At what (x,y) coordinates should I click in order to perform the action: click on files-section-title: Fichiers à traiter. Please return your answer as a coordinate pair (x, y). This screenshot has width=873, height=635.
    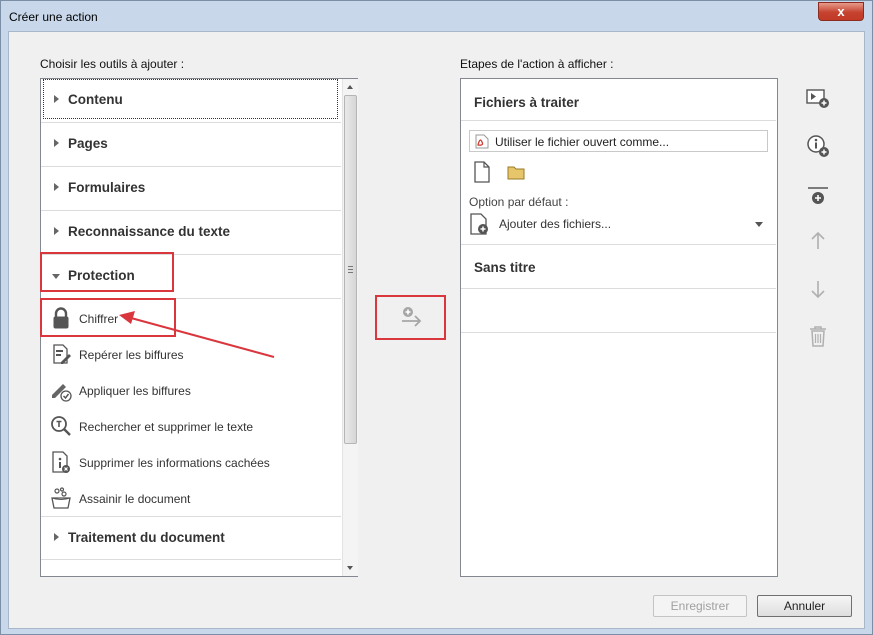
    Looking at the image, I should click on (527, 102).